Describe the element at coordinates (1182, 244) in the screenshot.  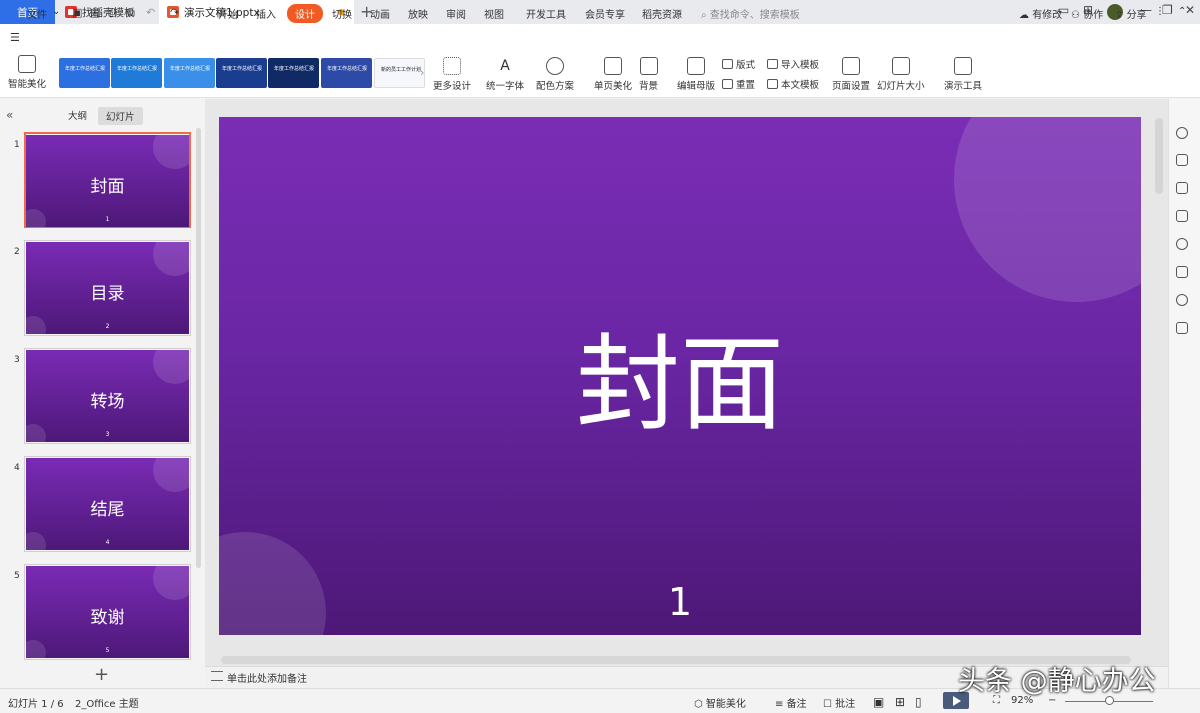
I see `help-icon` at that location.